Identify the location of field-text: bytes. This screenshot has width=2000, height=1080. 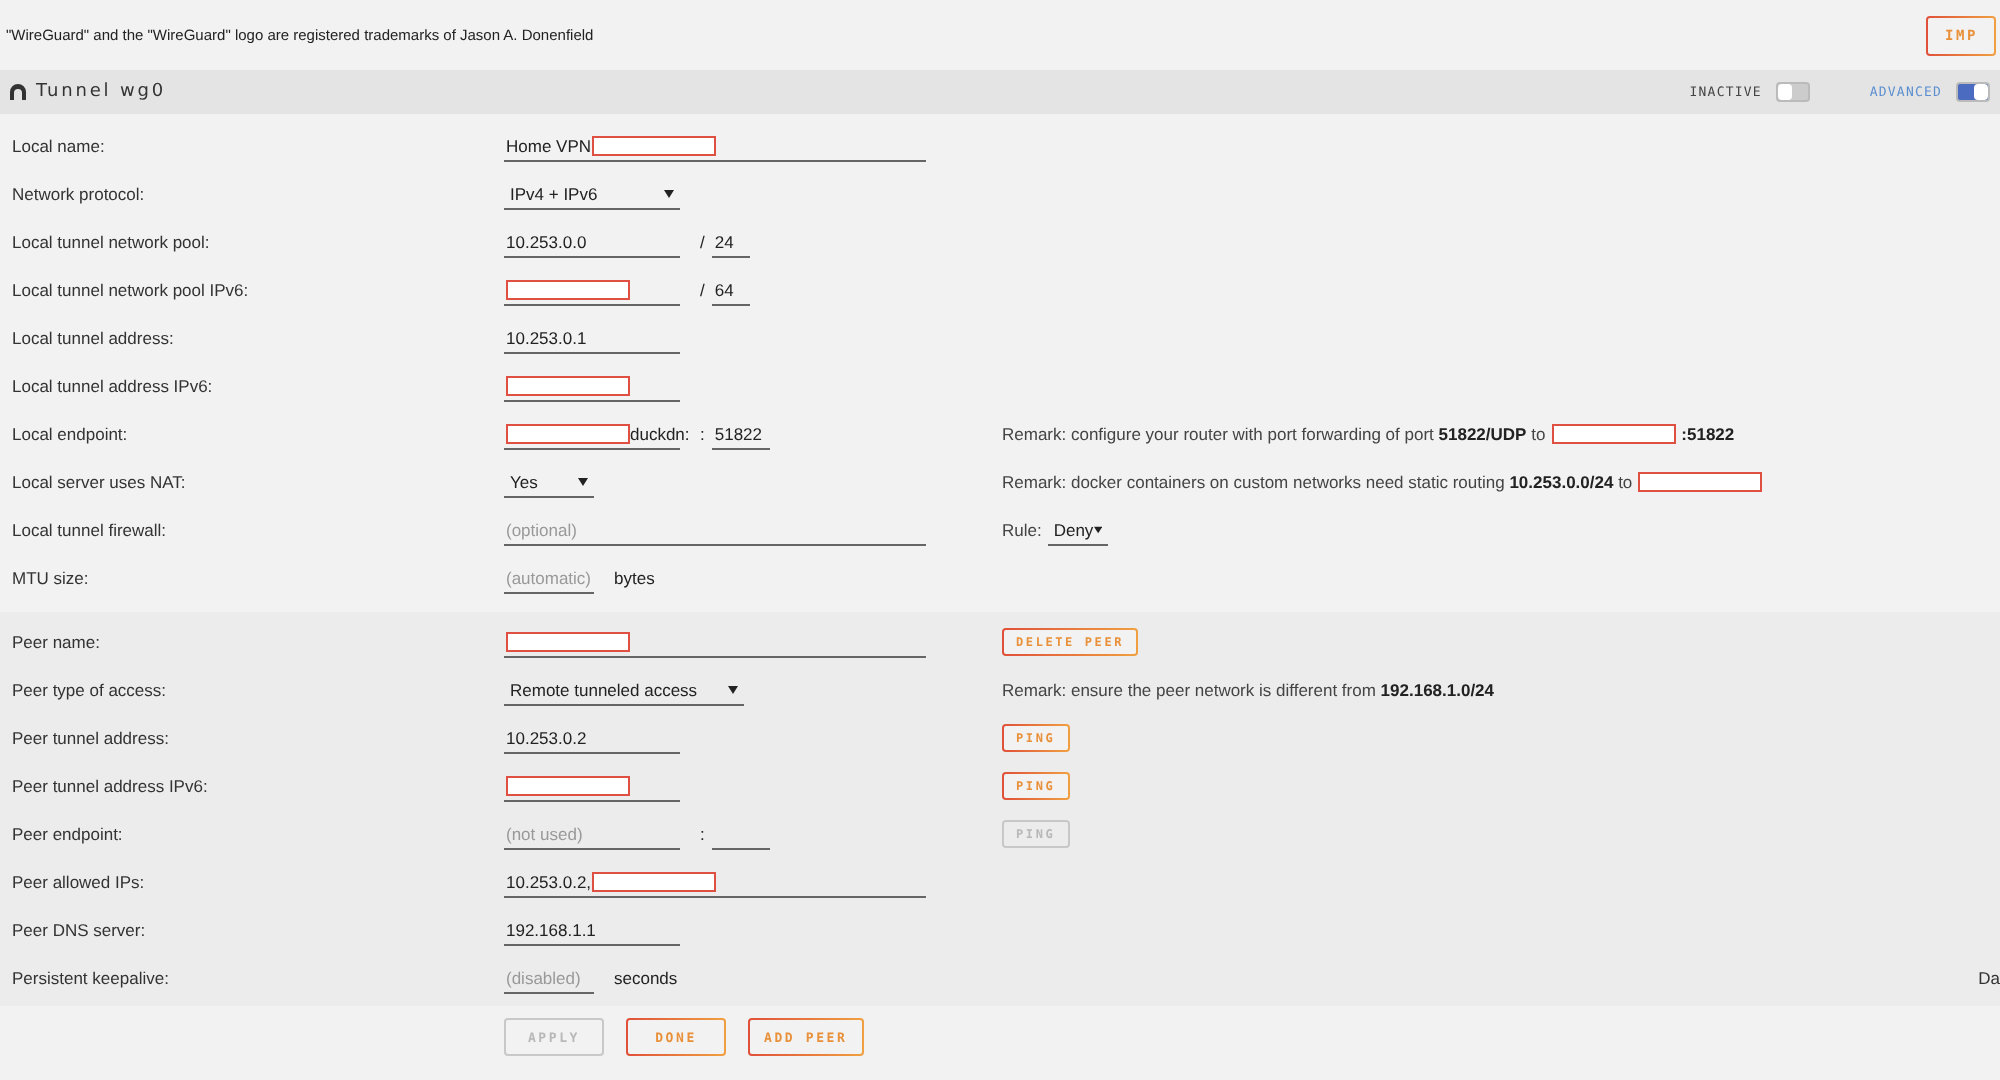
(634, 578).